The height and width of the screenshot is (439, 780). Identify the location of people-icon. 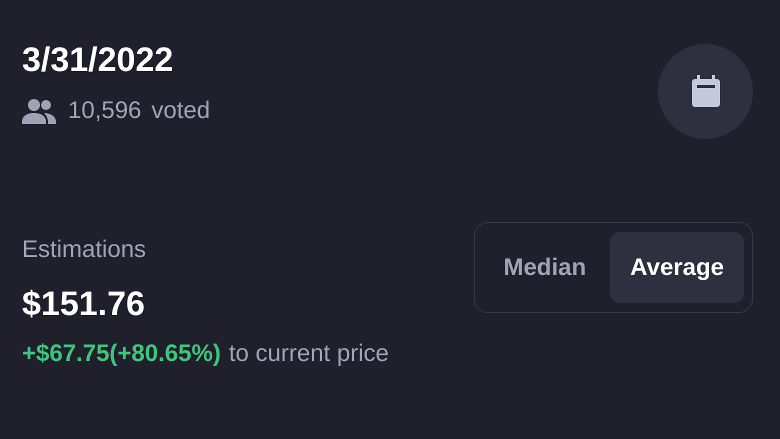
(39, 111).